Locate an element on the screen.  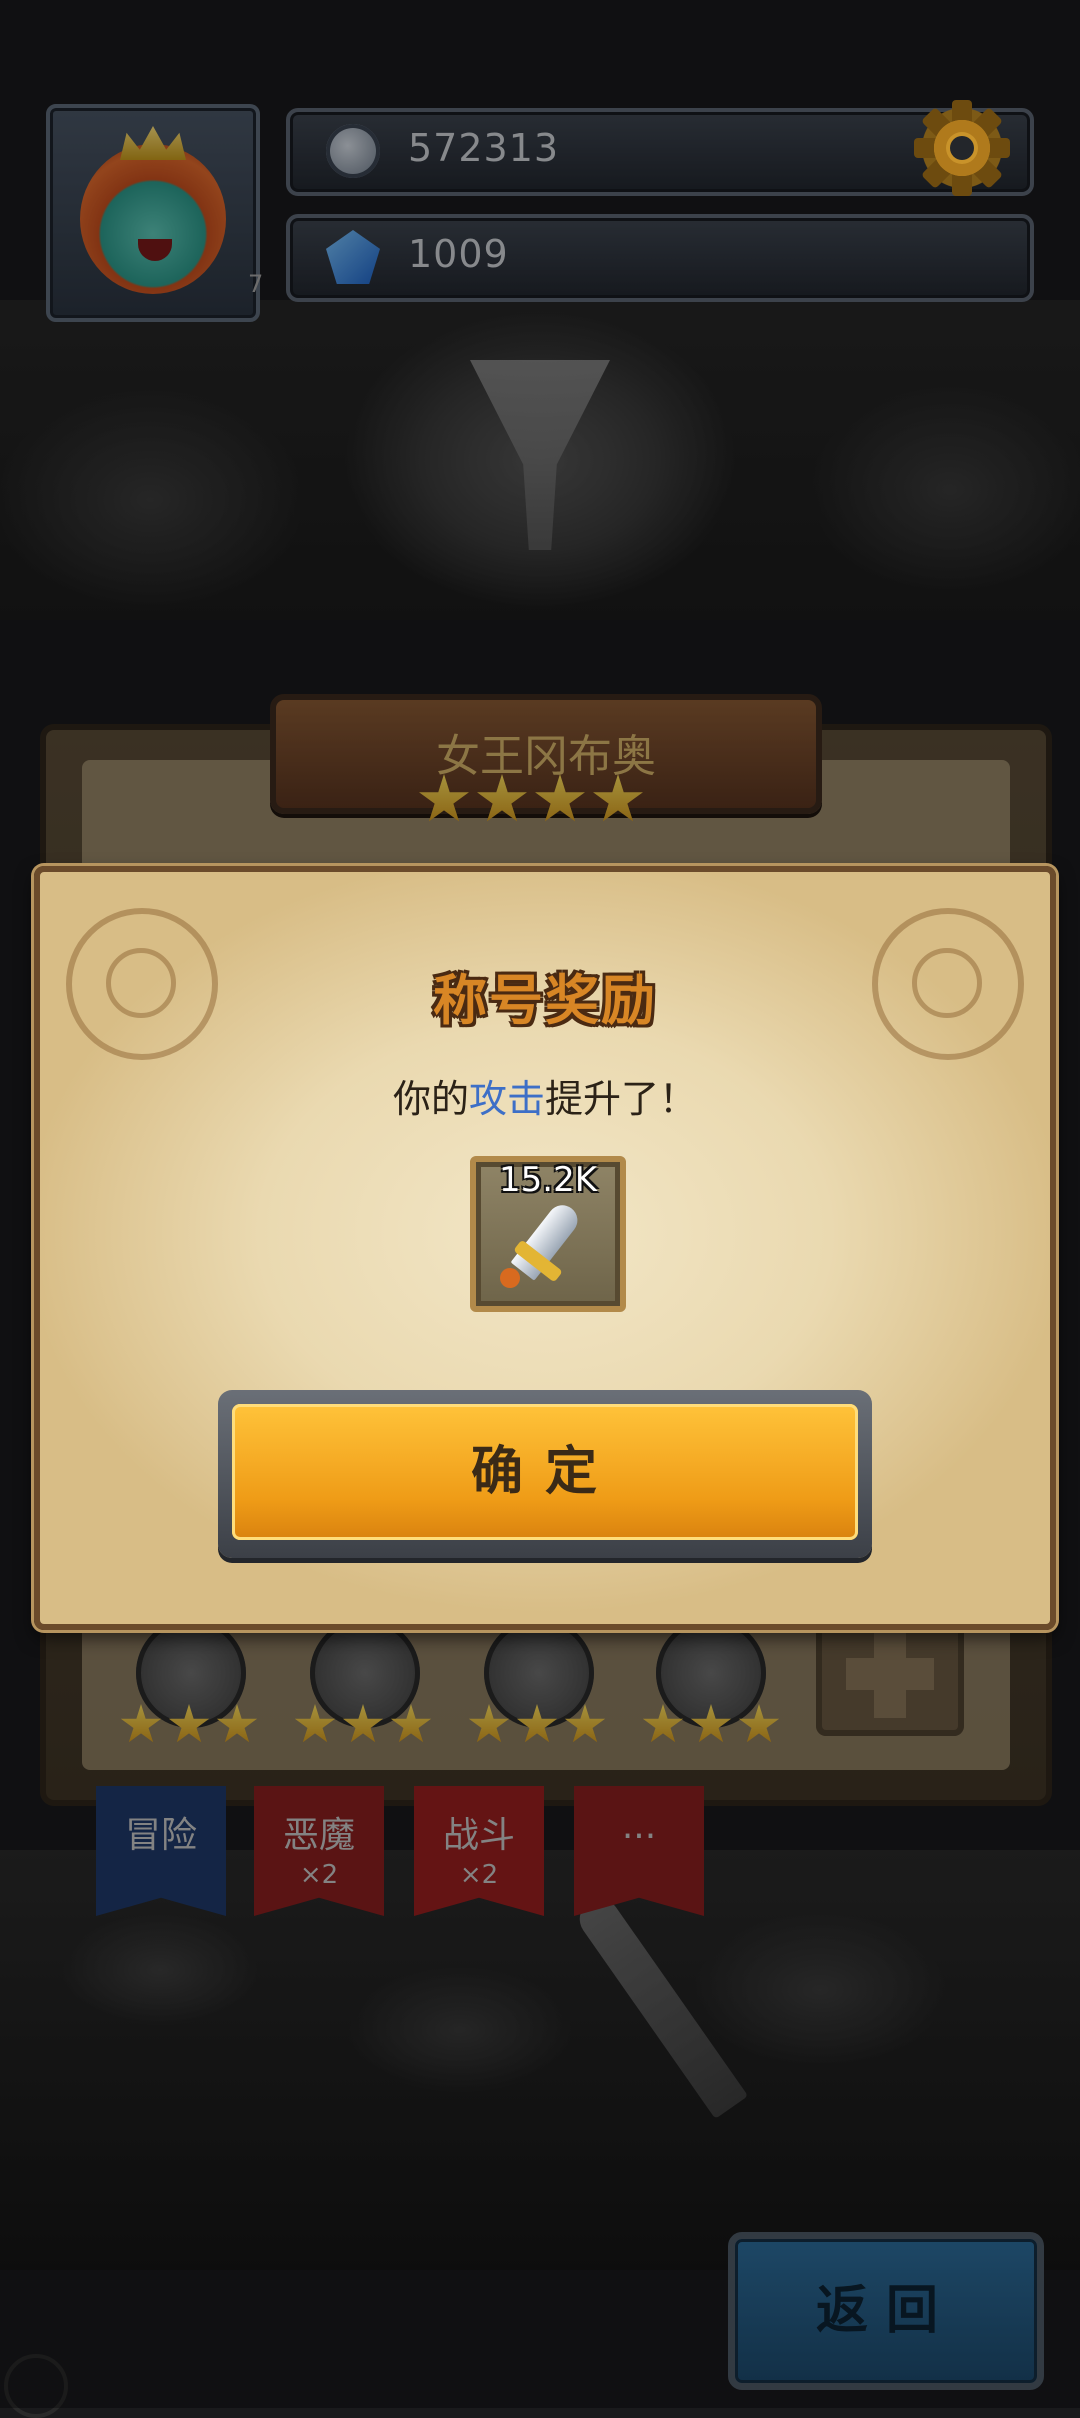
message-prefix: 你的 is located at coordinates (430, 1099).